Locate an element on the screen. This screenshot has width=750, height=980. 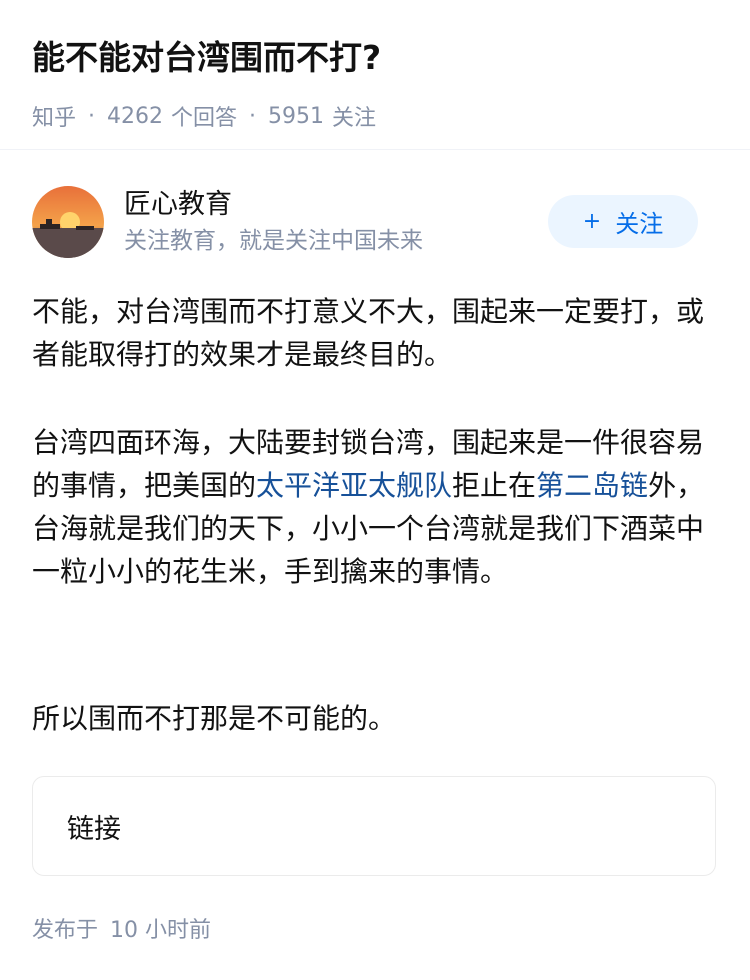
answers-label: 个回答 is located at coordinates (204, 116).